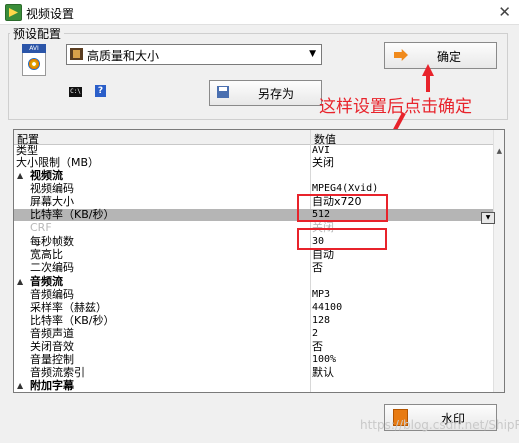 Image resolution: width=519 pixels, height=443 pixels. I want to click on row-label: 关闭音效, so click(52, 346).